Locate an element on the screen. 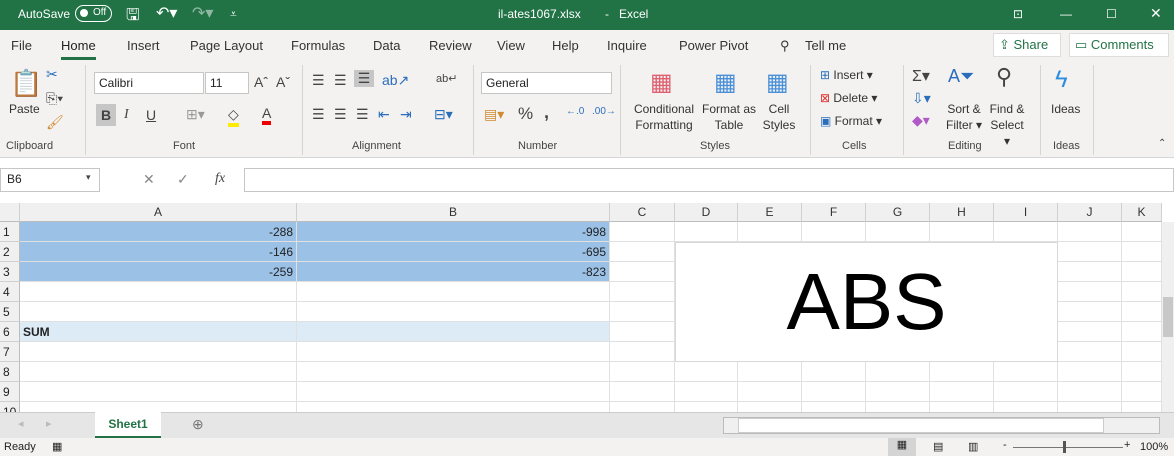 The image size is (1174, 456). cell-K4 is located at coordinates (1142, 292).